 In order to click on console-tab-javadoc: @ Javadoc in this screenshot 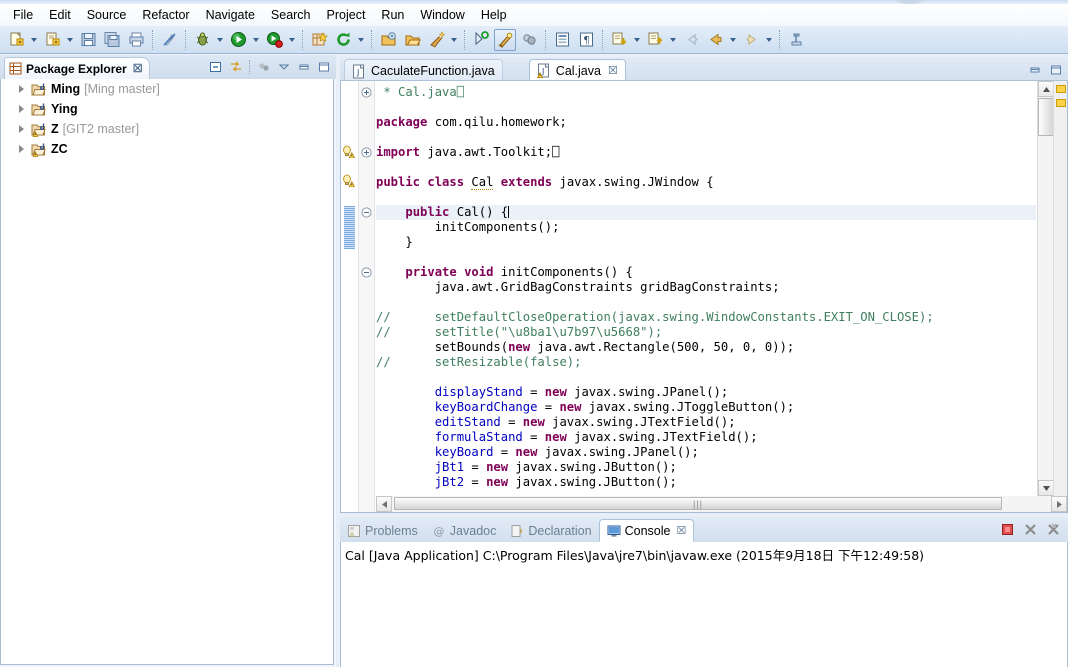, I will do `click(464, 530)`.